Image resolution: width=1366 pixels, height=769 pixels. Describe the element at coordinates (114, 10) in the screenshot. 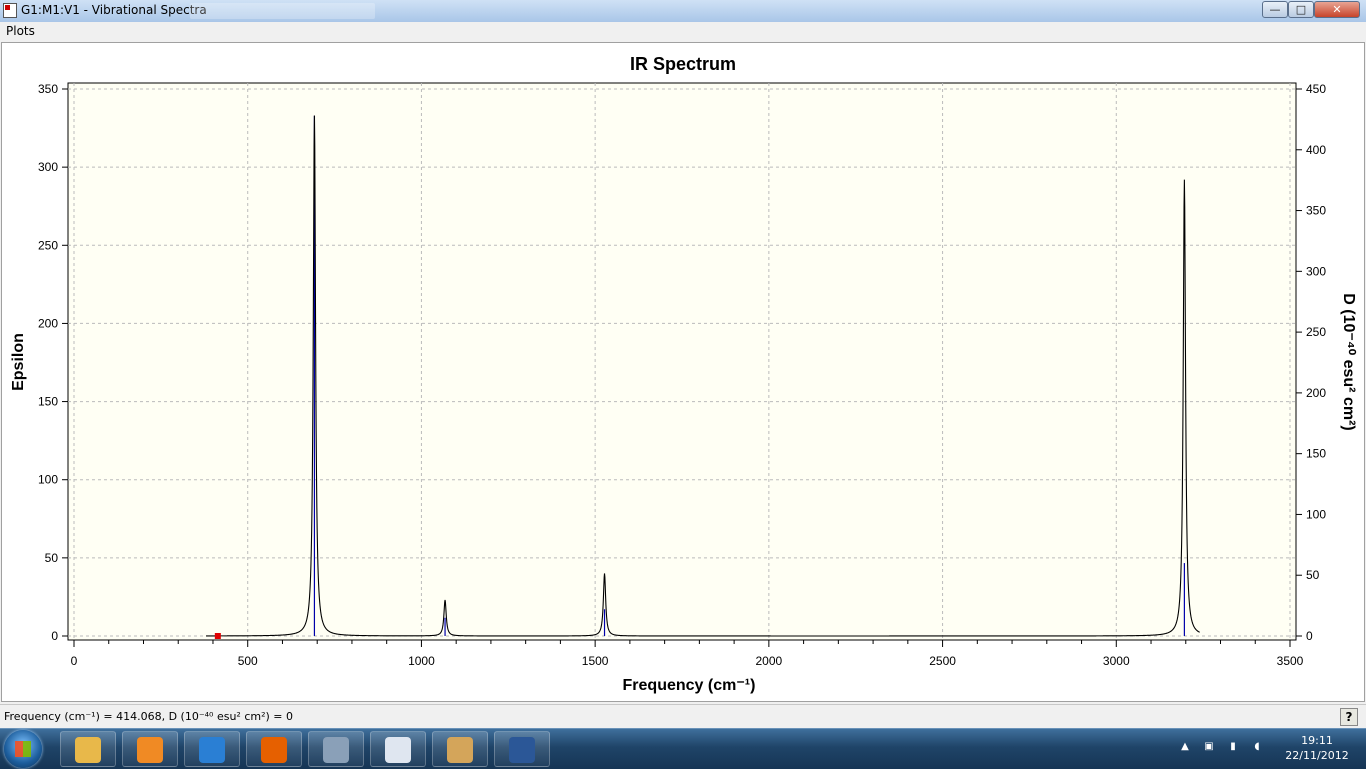

I see `window-title: G1:M1:V1 - Vibrational Spectra` at that location.